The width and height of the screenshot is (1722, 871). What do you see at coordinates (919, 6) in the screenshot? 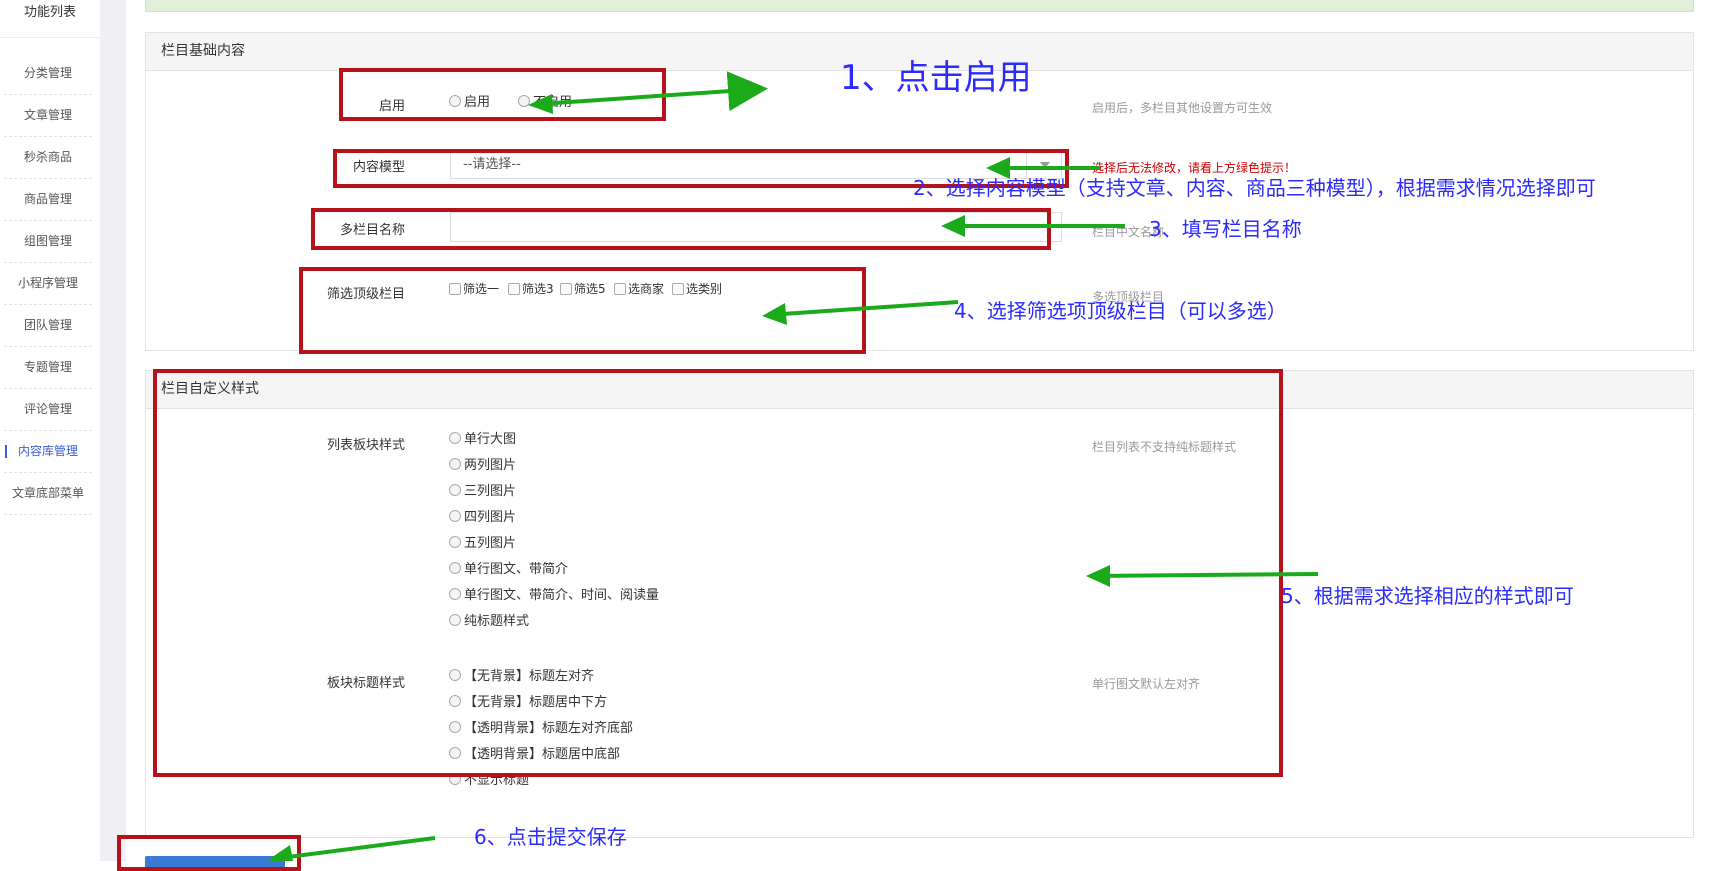
I see `top-alert` at bounding box center [919, 6].